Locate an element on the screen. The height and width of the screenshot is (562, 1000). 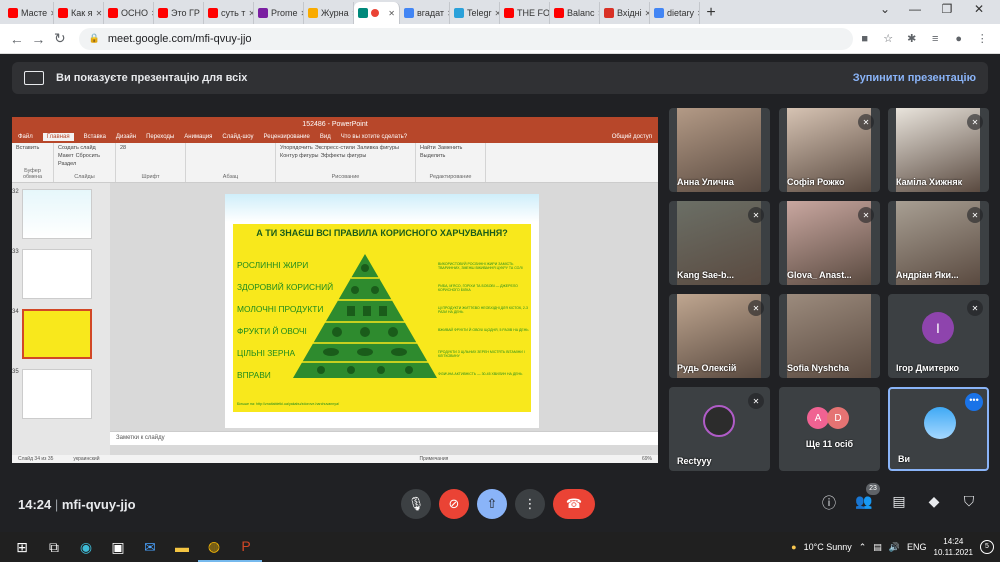
browser-tab: вгадат✕ is located at coordinates (425, 13).